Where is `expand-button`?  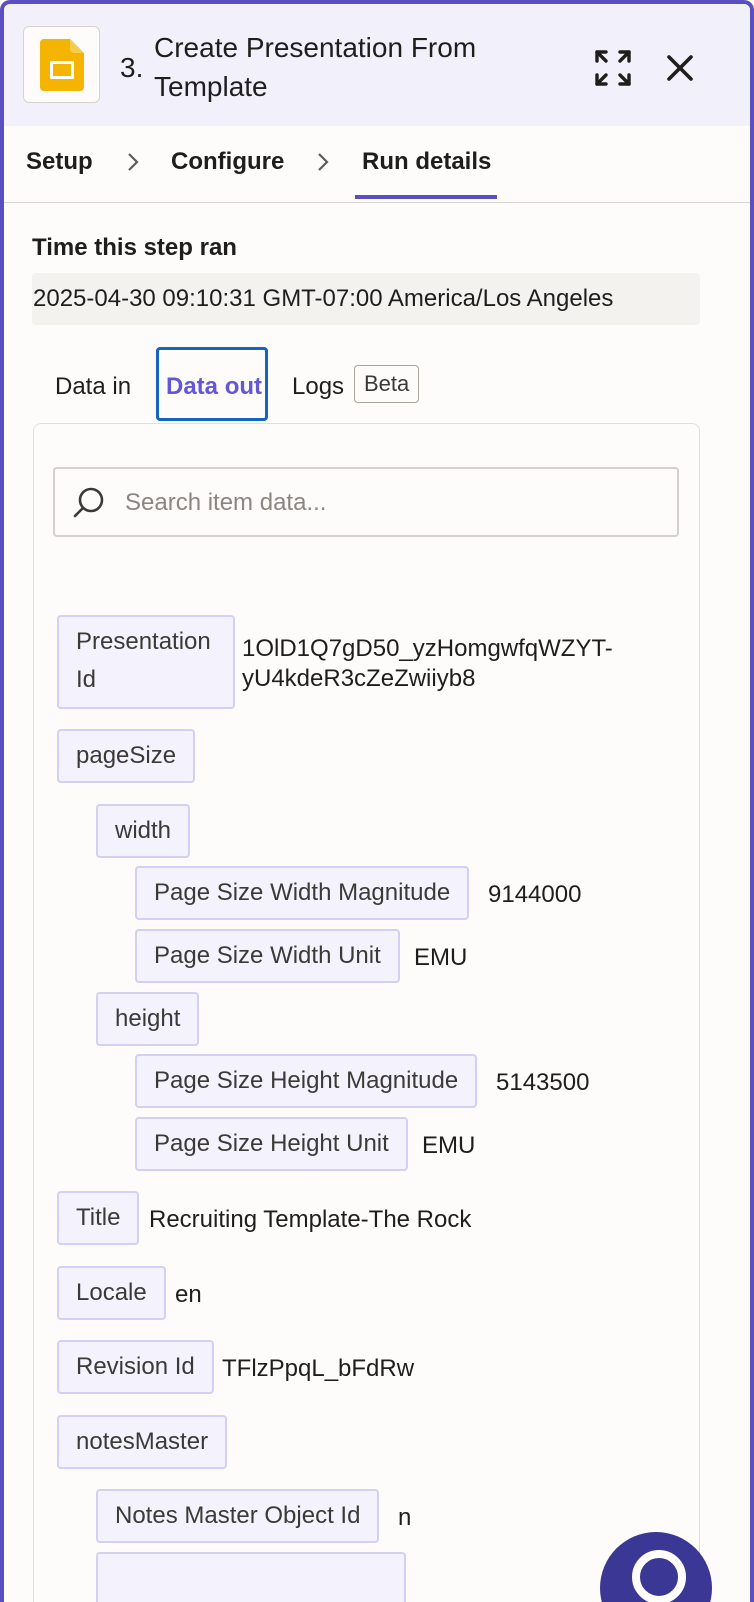 expand-button is located at coordinates (613, 68).